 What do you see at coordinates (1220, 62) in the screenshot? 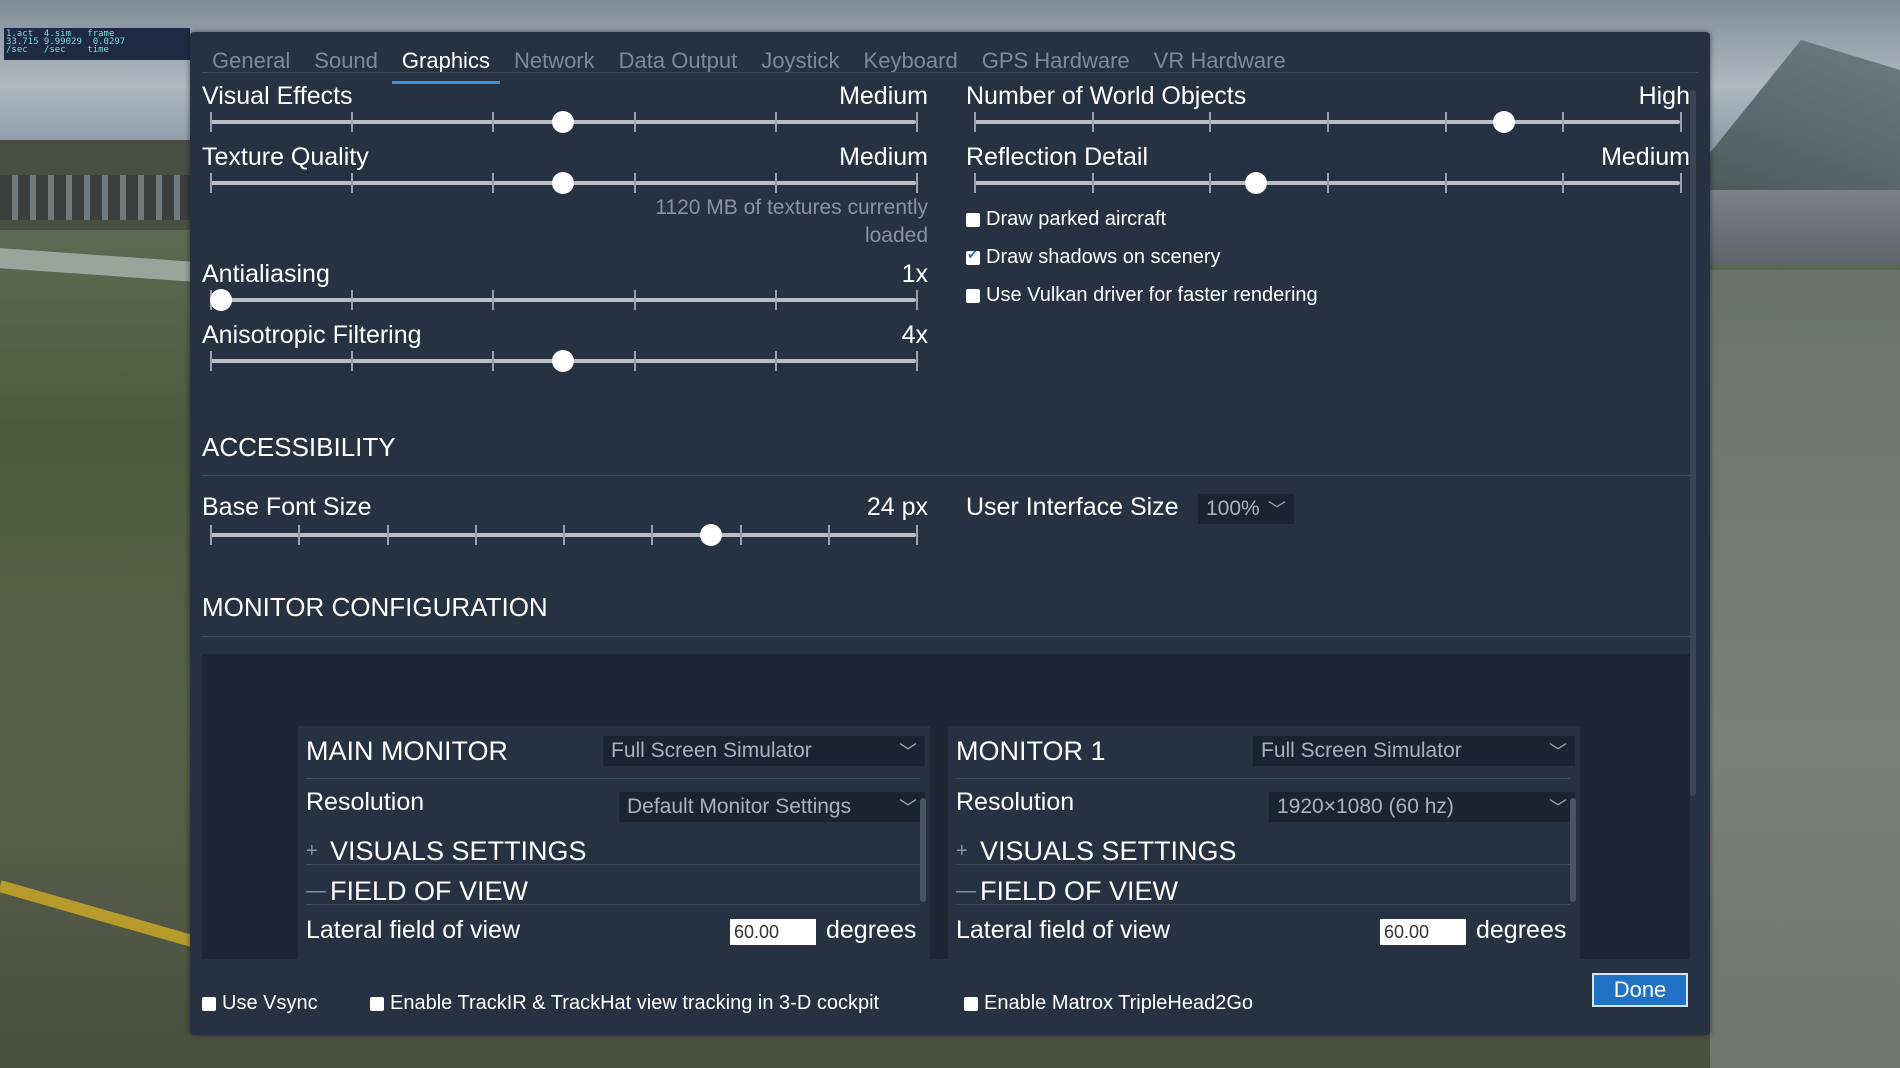
I see `tab-vr-hardware: VR Hardware` at bounding box center [1220, 62].